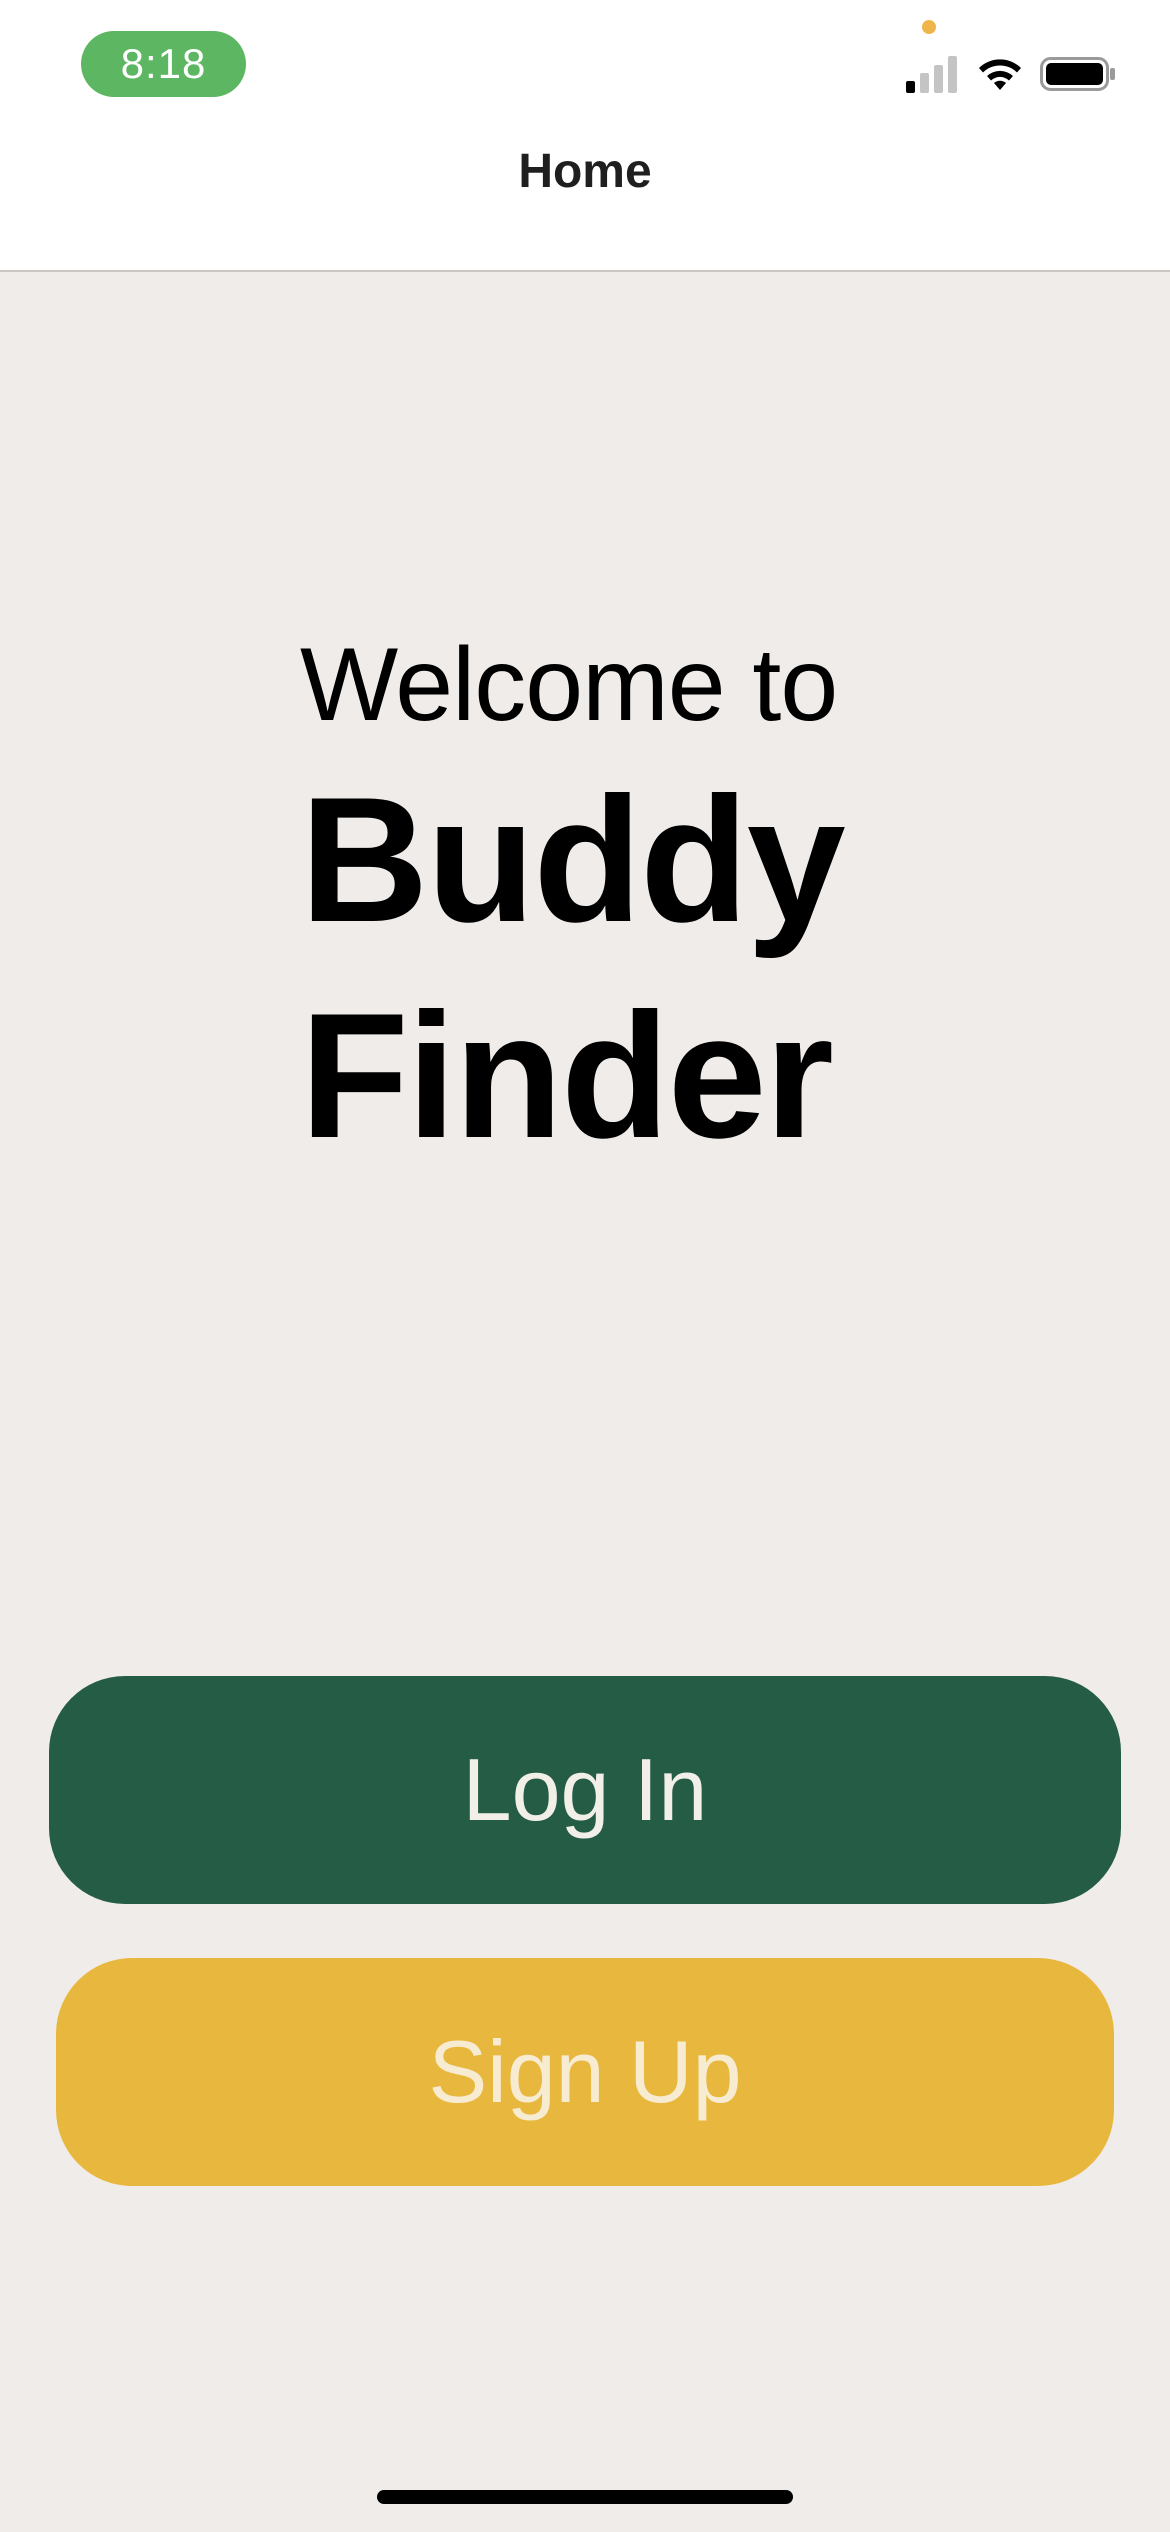  Describe the element at coordinates (585, 136) in the screenshot. I see `top-bar: 8:18 Home` at that location.